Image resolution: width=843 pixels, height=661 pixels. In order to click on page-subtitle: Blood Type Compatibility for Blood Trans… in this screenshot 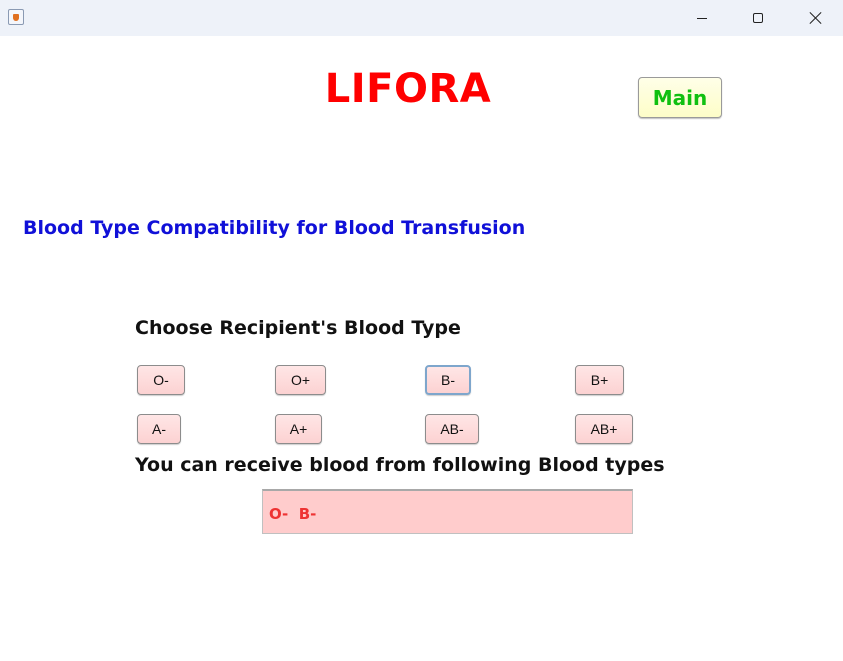, I will do `click(274, 228)`.